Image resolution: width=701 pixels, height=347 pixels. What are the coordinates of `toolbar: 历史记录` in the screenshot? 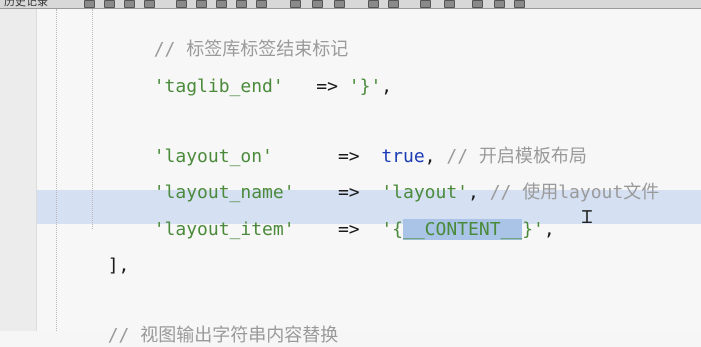 It's located at (350, 4).